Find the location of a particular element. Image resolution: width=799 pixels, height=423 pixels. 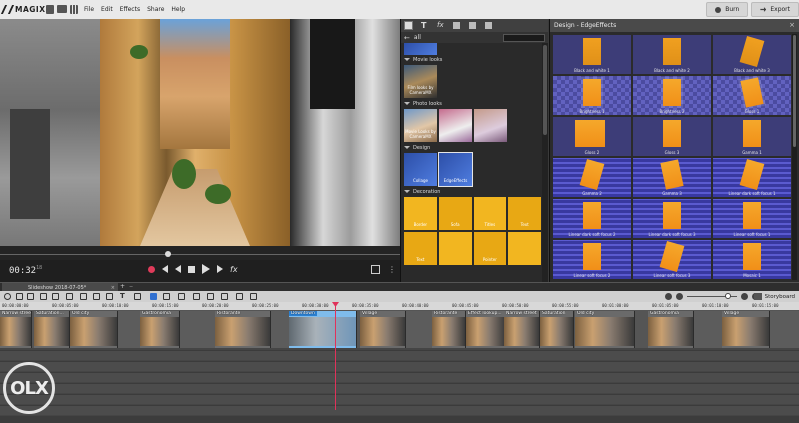

ungroup-icon is located at coordinates (210, 296).